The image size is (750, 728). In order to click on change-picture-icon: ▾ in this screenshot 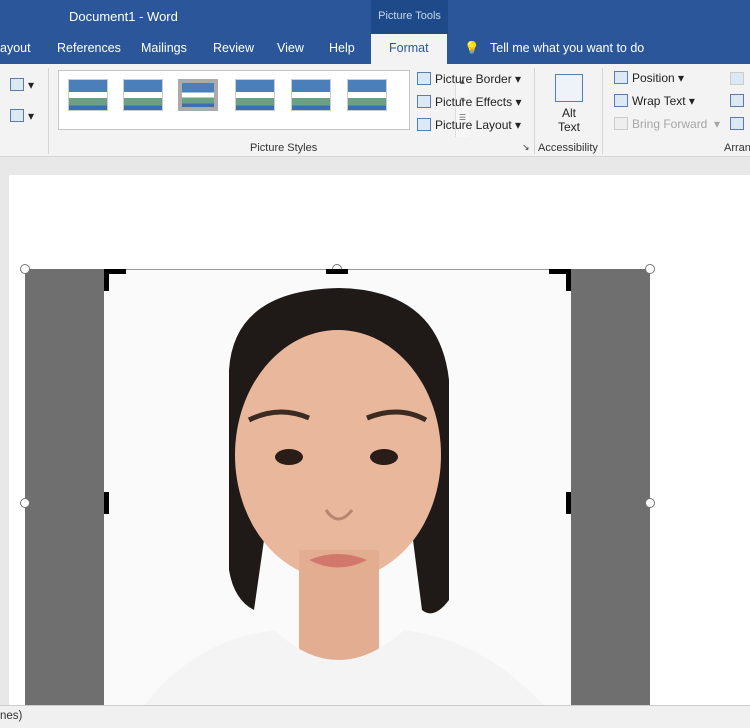, I will do `click(22, 85)`.